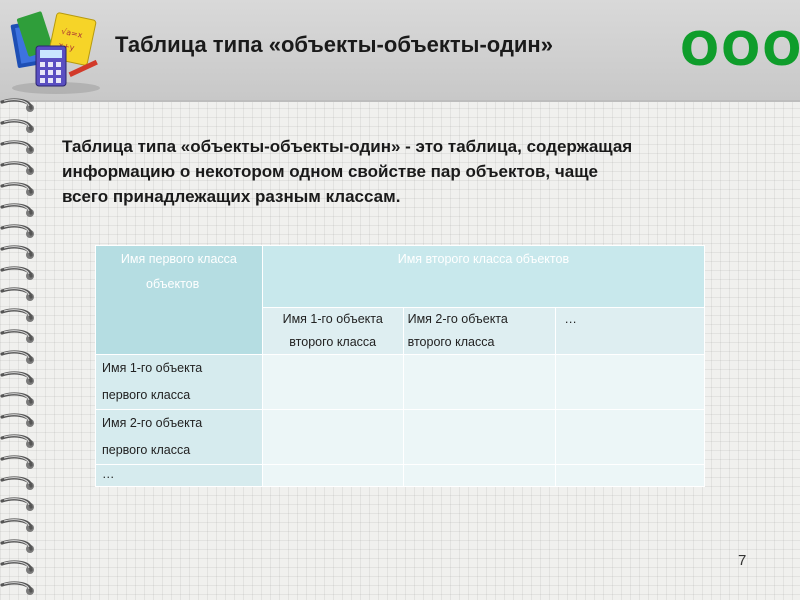  Describe the element at coordinates (152, 368) in the screenshot. I see `row-header-line: Имя 1-го объекта` at that location.